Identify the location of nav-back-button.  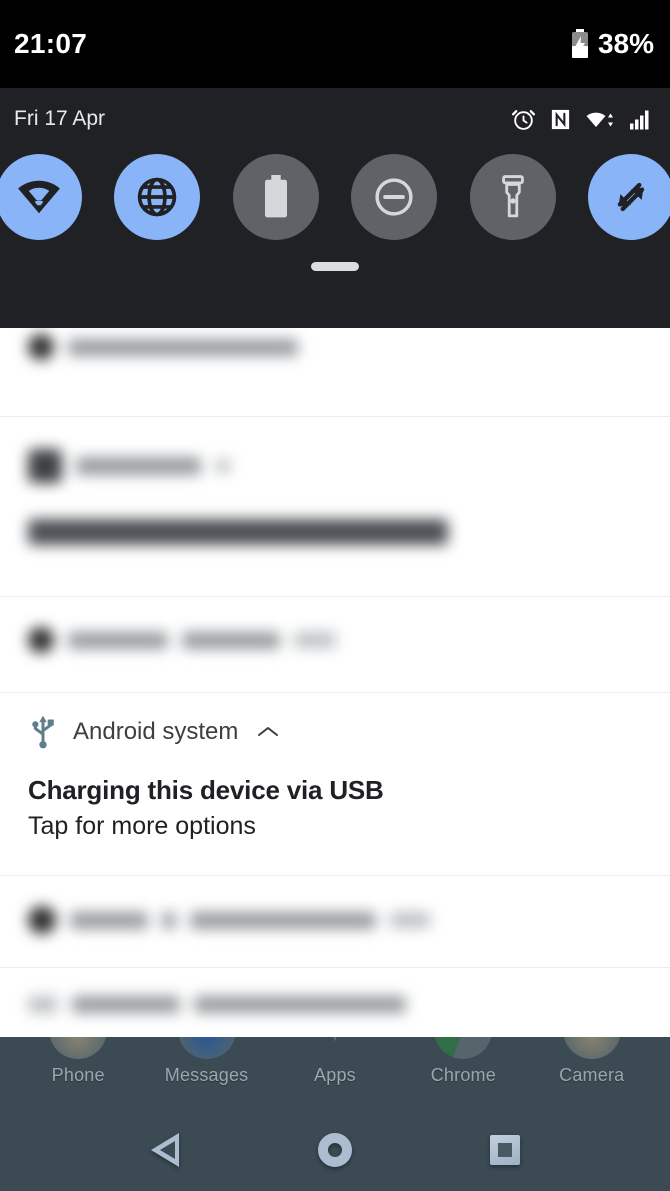
(165, 1150).